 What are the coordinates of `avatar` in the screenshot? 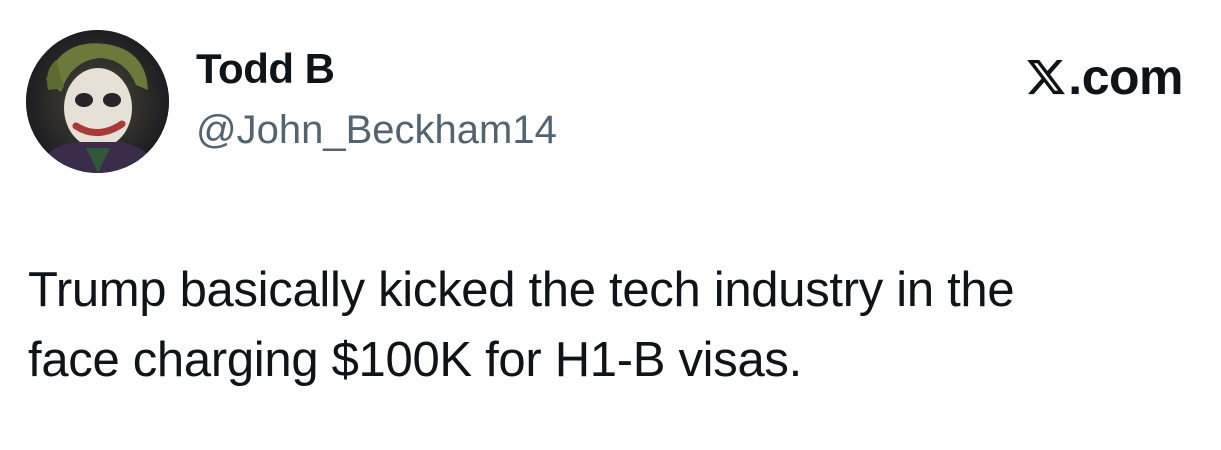 It's located at (97, 101).